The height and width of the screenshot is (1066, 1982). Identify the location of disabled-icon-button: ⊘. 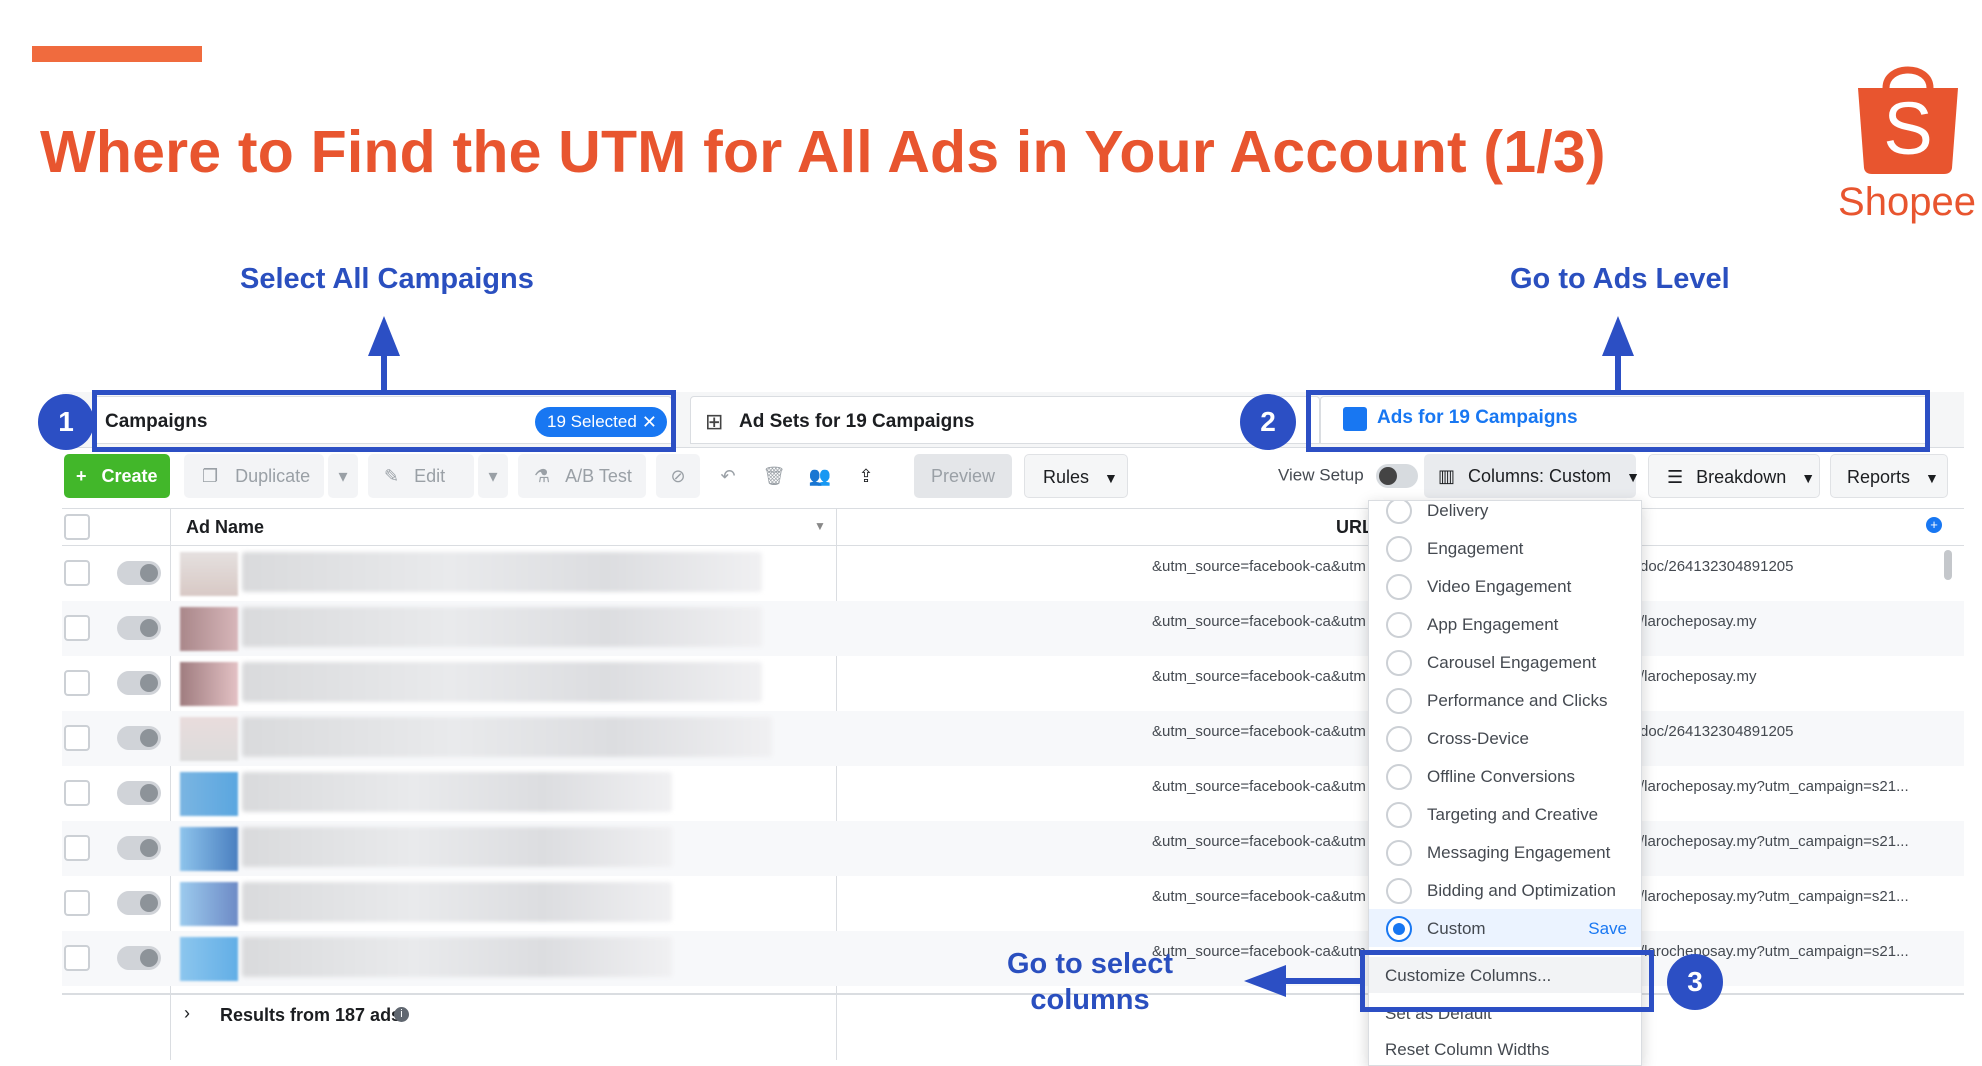
(678, 476).